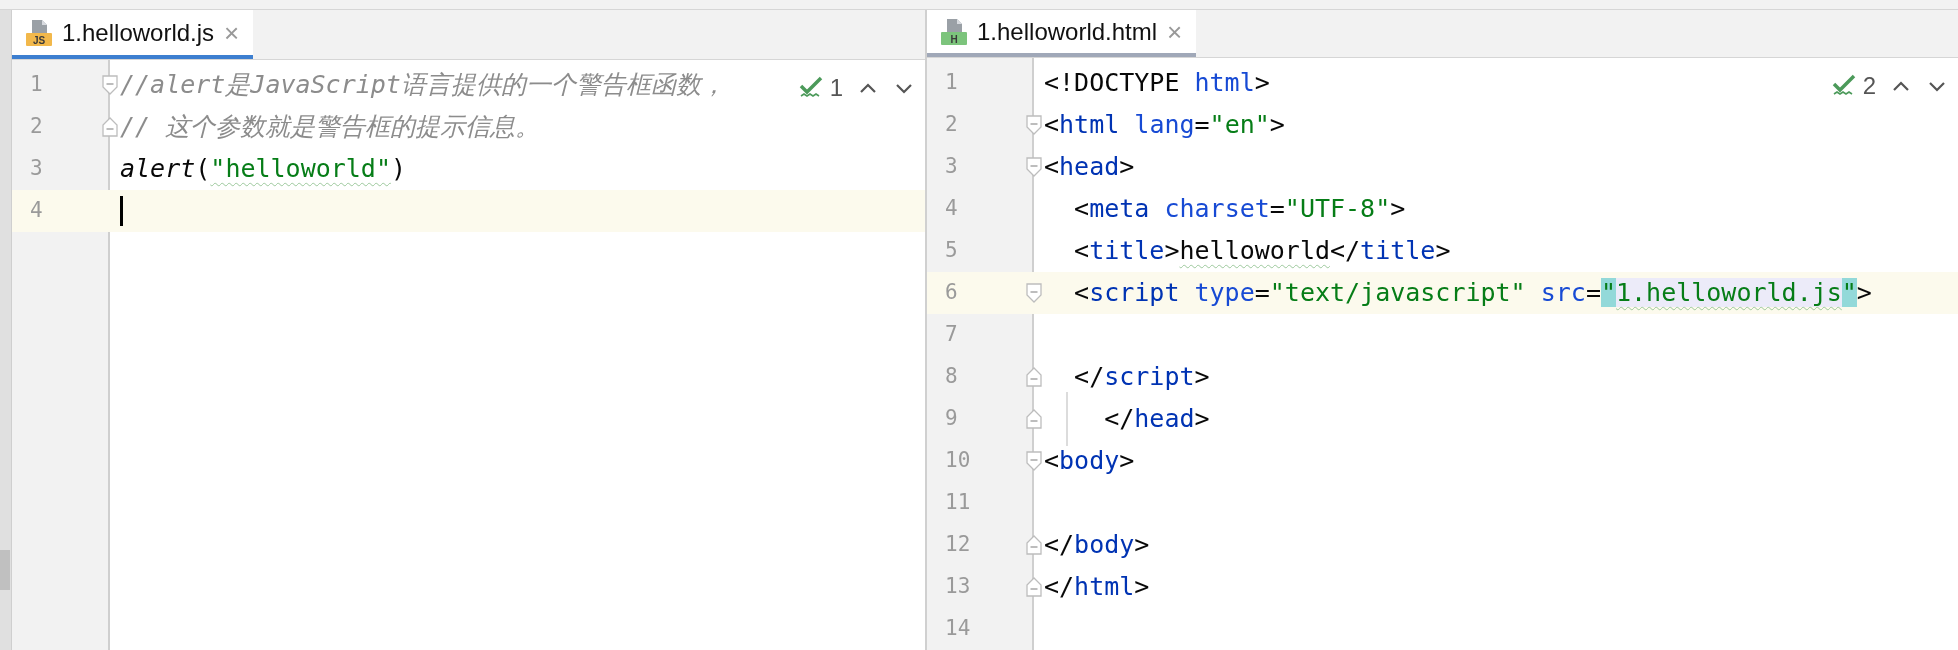 The image size is (1958, 650). I want to click on code-line: <meta charset="UTF-8">, so click(1239, 209).